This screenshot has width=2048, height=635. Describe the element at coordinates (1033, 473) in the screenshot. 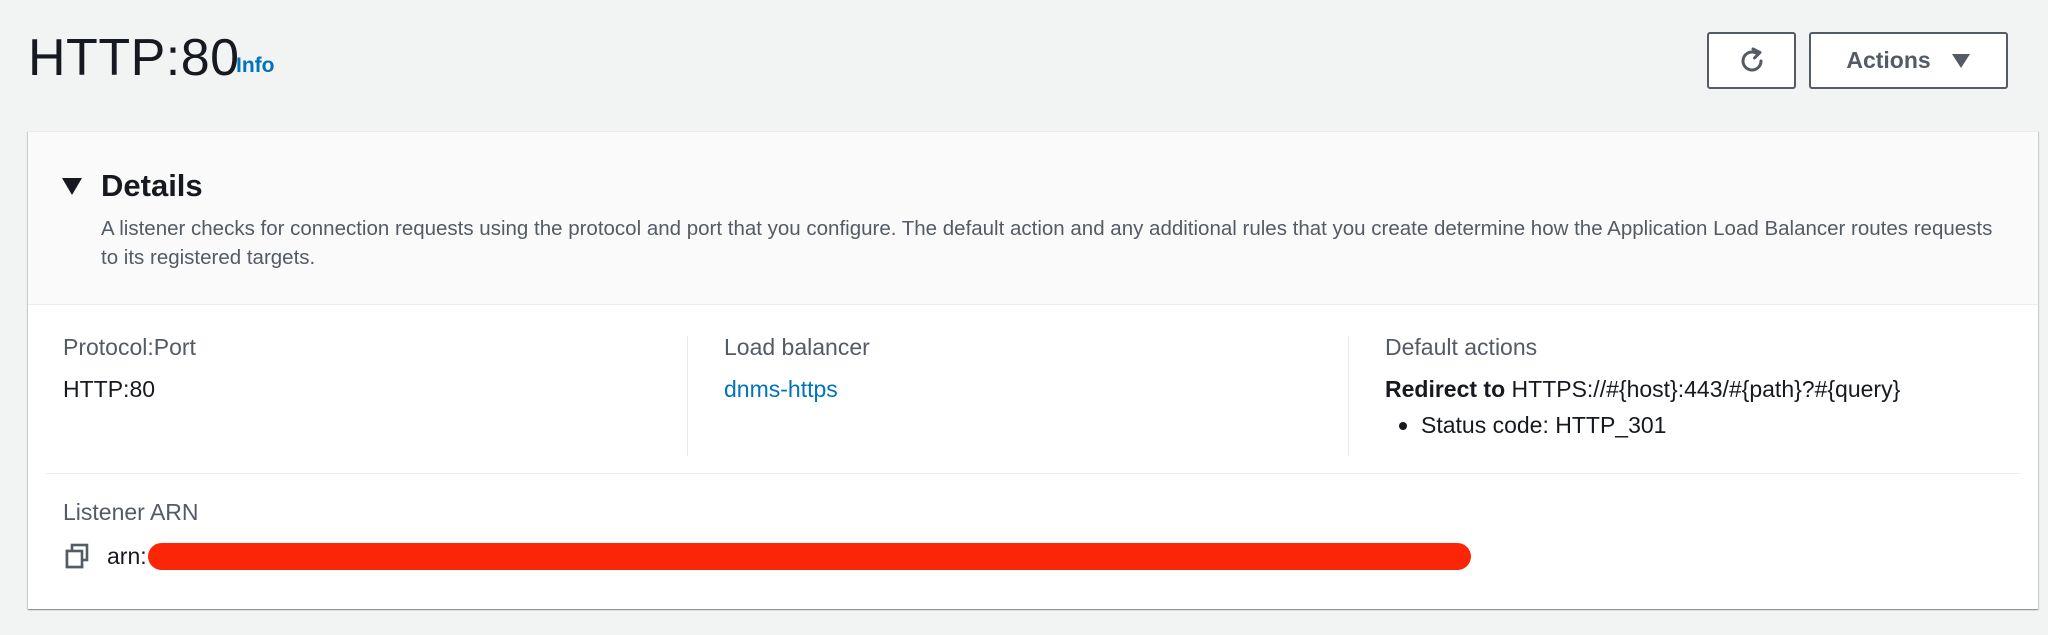

I see `row-divider` at that location.